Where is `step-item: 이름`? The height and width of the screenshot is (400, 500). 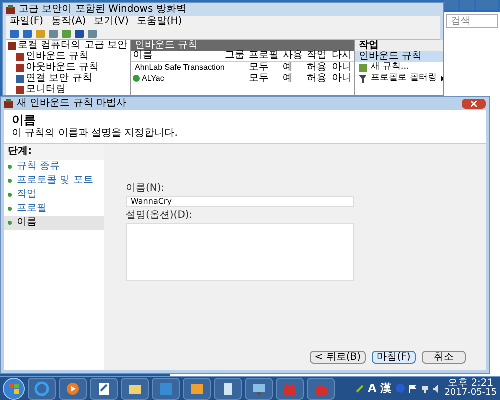 step-item: 이름 is located at coordinates (54, 223).